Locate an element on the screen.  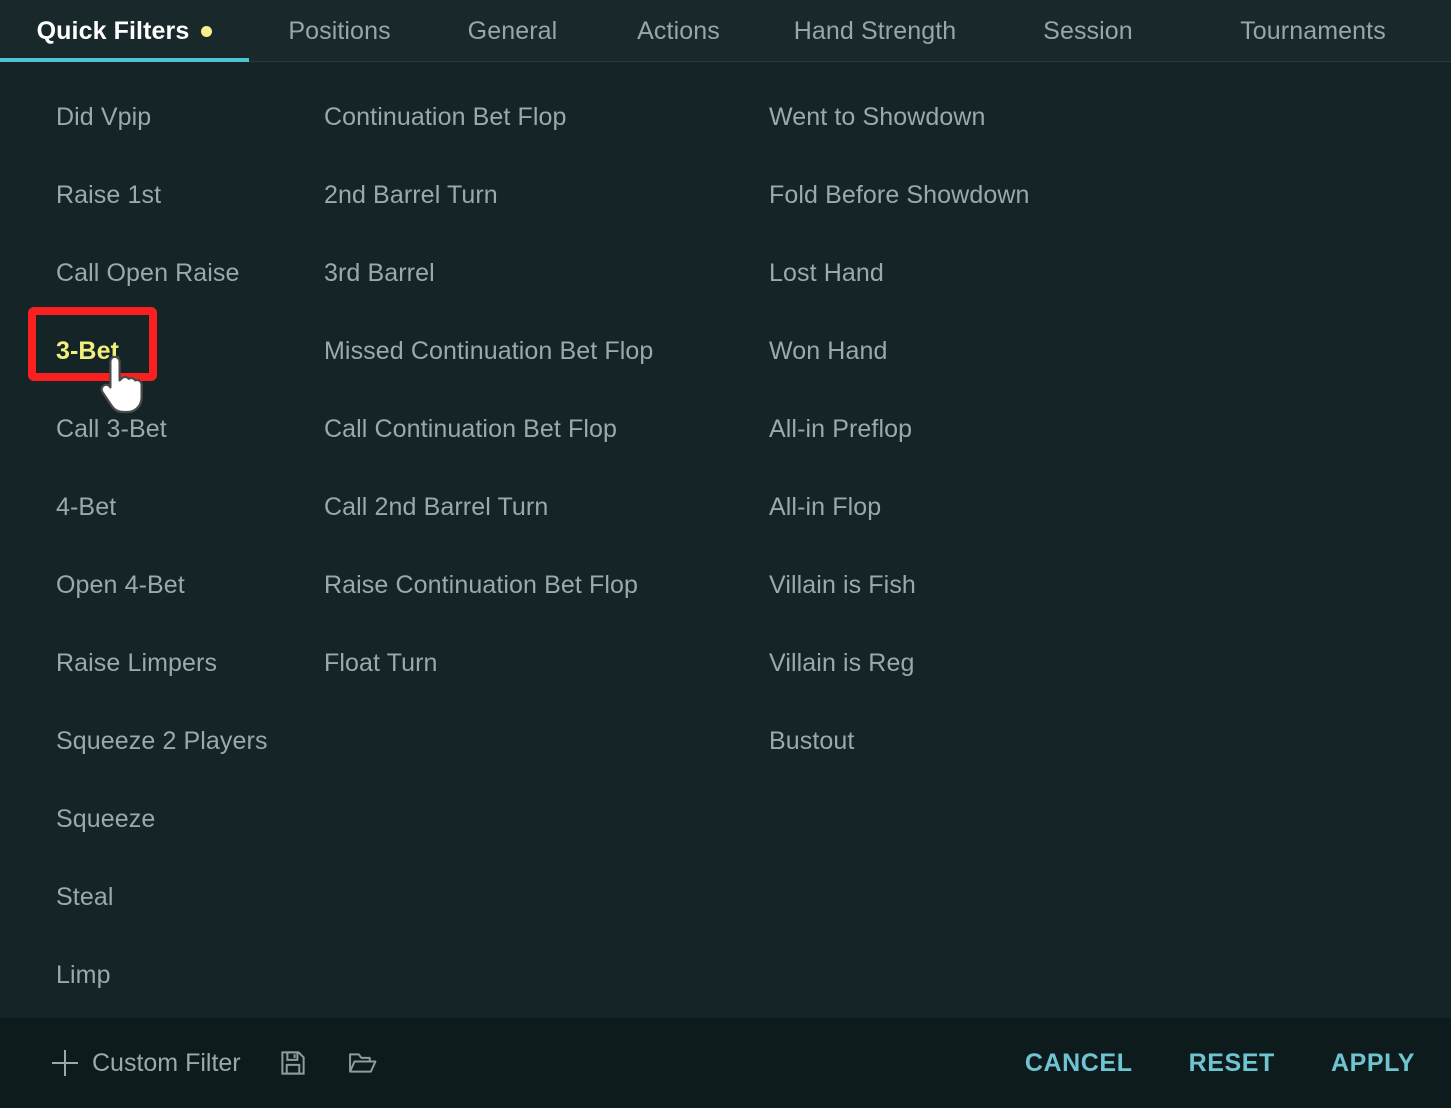
filter-item-steal: Steal is located at coordinates (184, 897).